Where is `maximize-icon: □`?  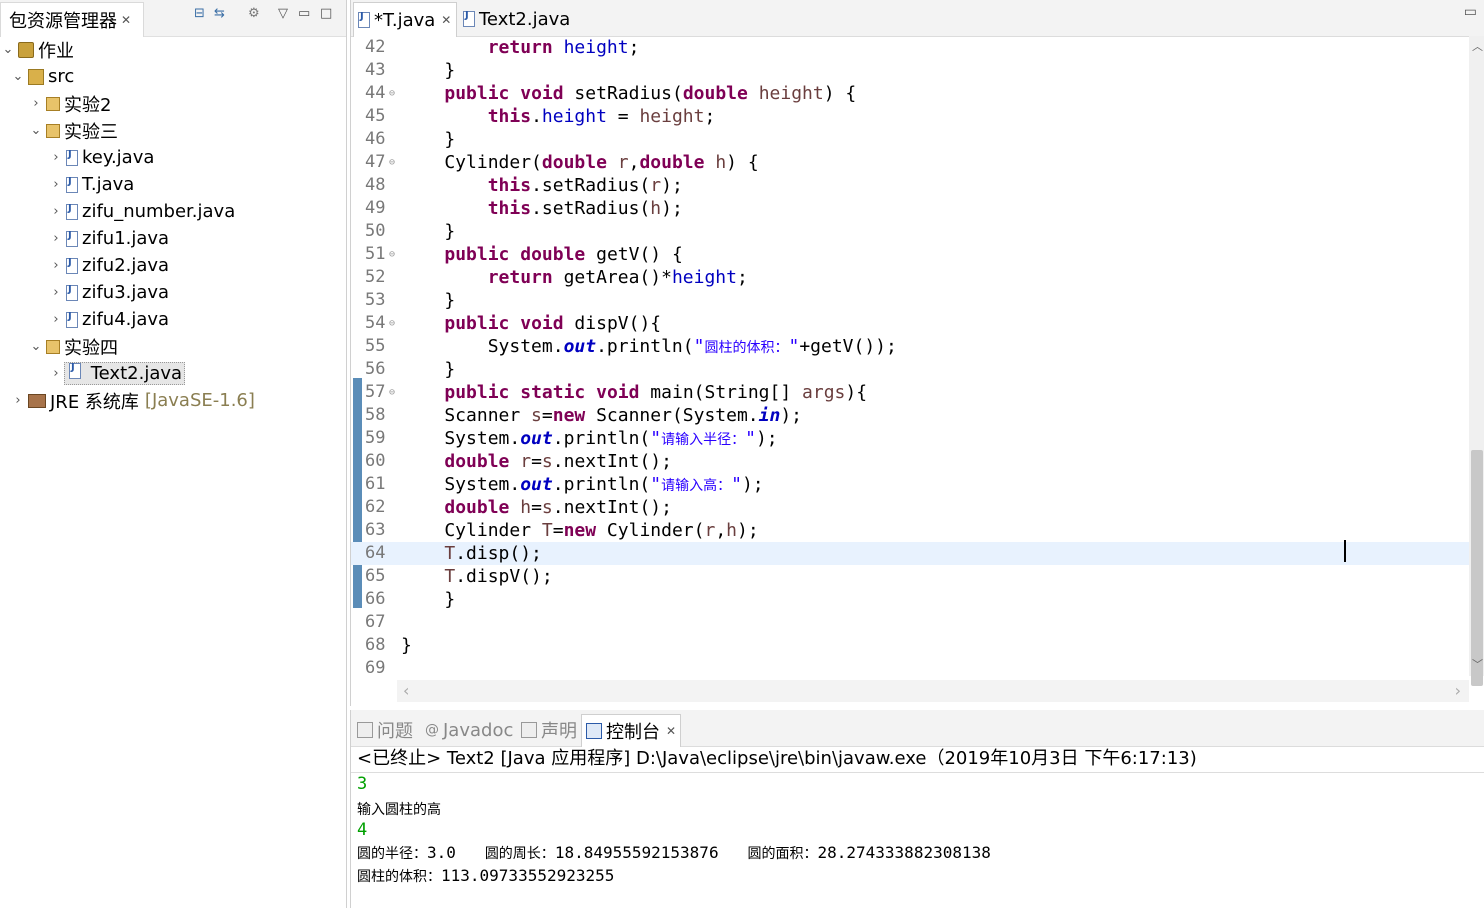
maximize-icon: □ is located at coordinates (326, 13).